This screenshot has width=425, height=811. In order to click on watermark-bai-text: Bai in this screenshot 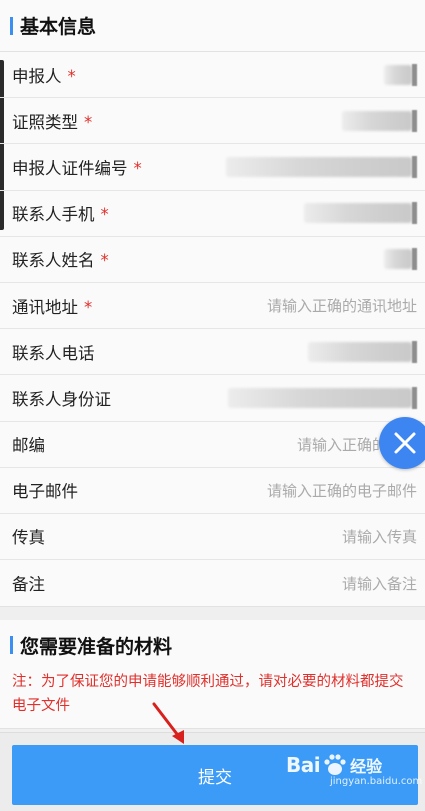, I will do `click(303, 765)`.